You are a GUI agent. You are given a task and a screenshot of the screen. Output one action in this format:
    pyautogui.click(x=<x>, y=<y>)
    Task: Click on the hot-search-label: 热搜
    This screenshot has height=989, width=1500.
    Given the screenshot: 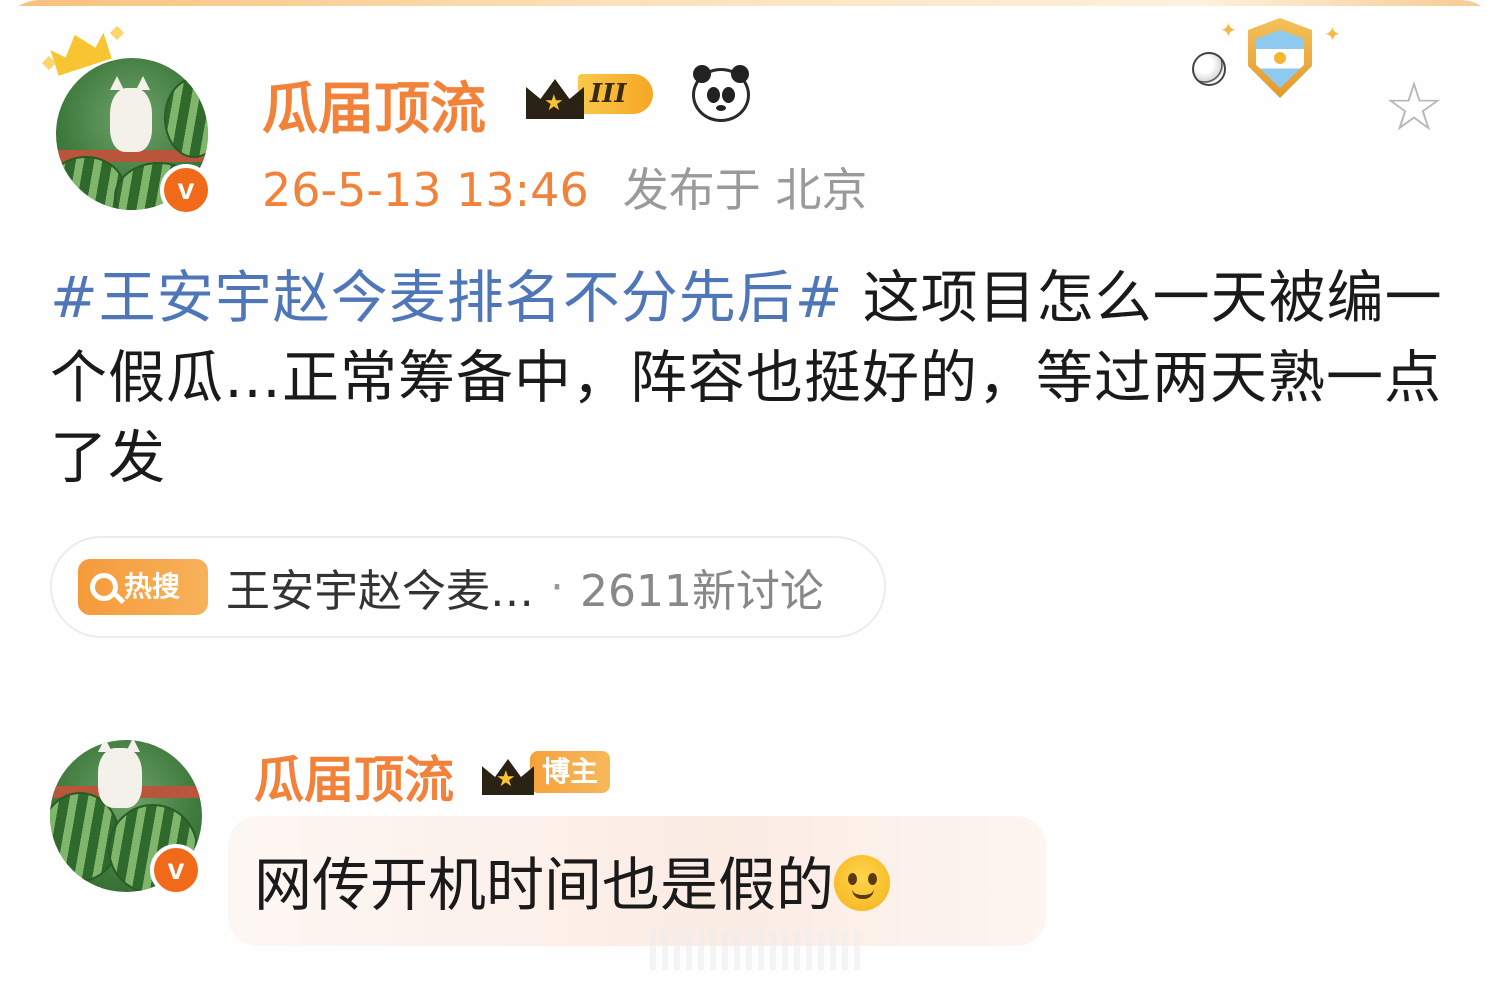 What is the action you would take?
    pyautogui.click(x=143, y=587)
    